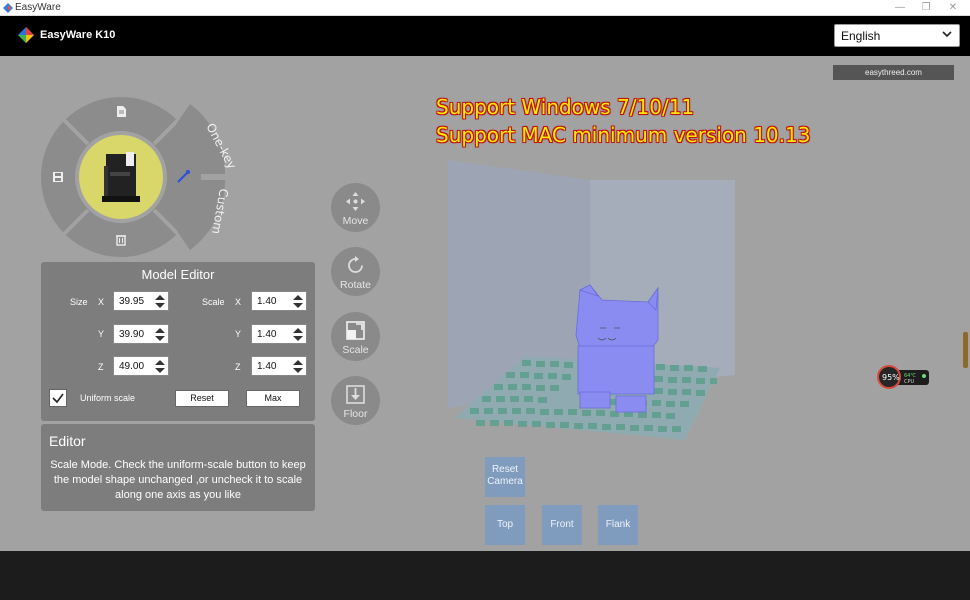 This screenshot has height=600, width=970. I want to click on size-x-value: 39.95, so click(132, 301).